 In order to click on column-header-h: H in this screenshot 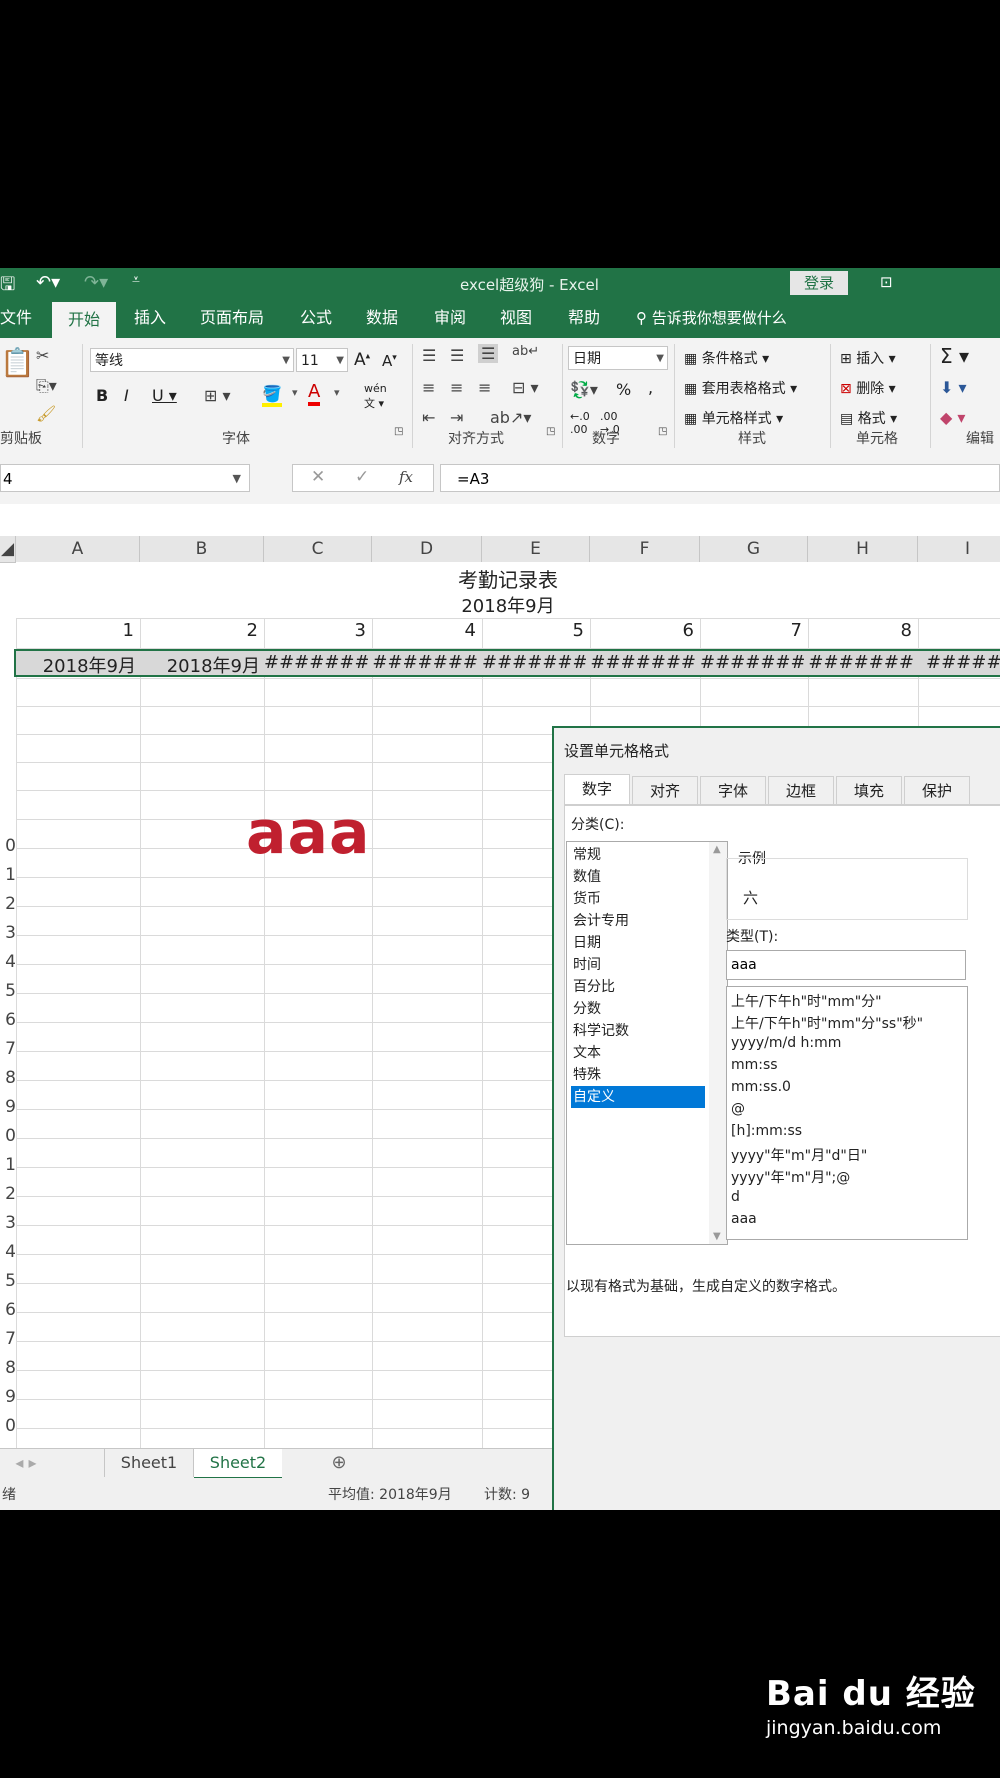, I will do `click(863, 549)`.